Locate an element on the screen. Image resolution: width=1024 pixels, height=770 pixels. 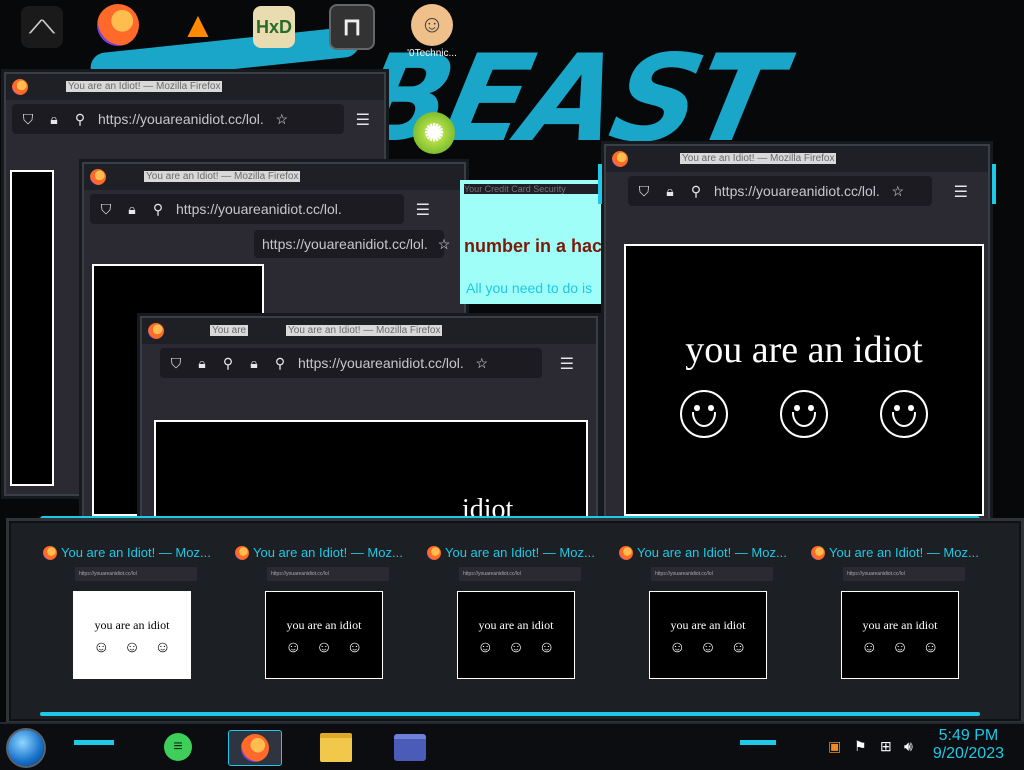
taskbar-firefox is located at coordinates (255, 748).